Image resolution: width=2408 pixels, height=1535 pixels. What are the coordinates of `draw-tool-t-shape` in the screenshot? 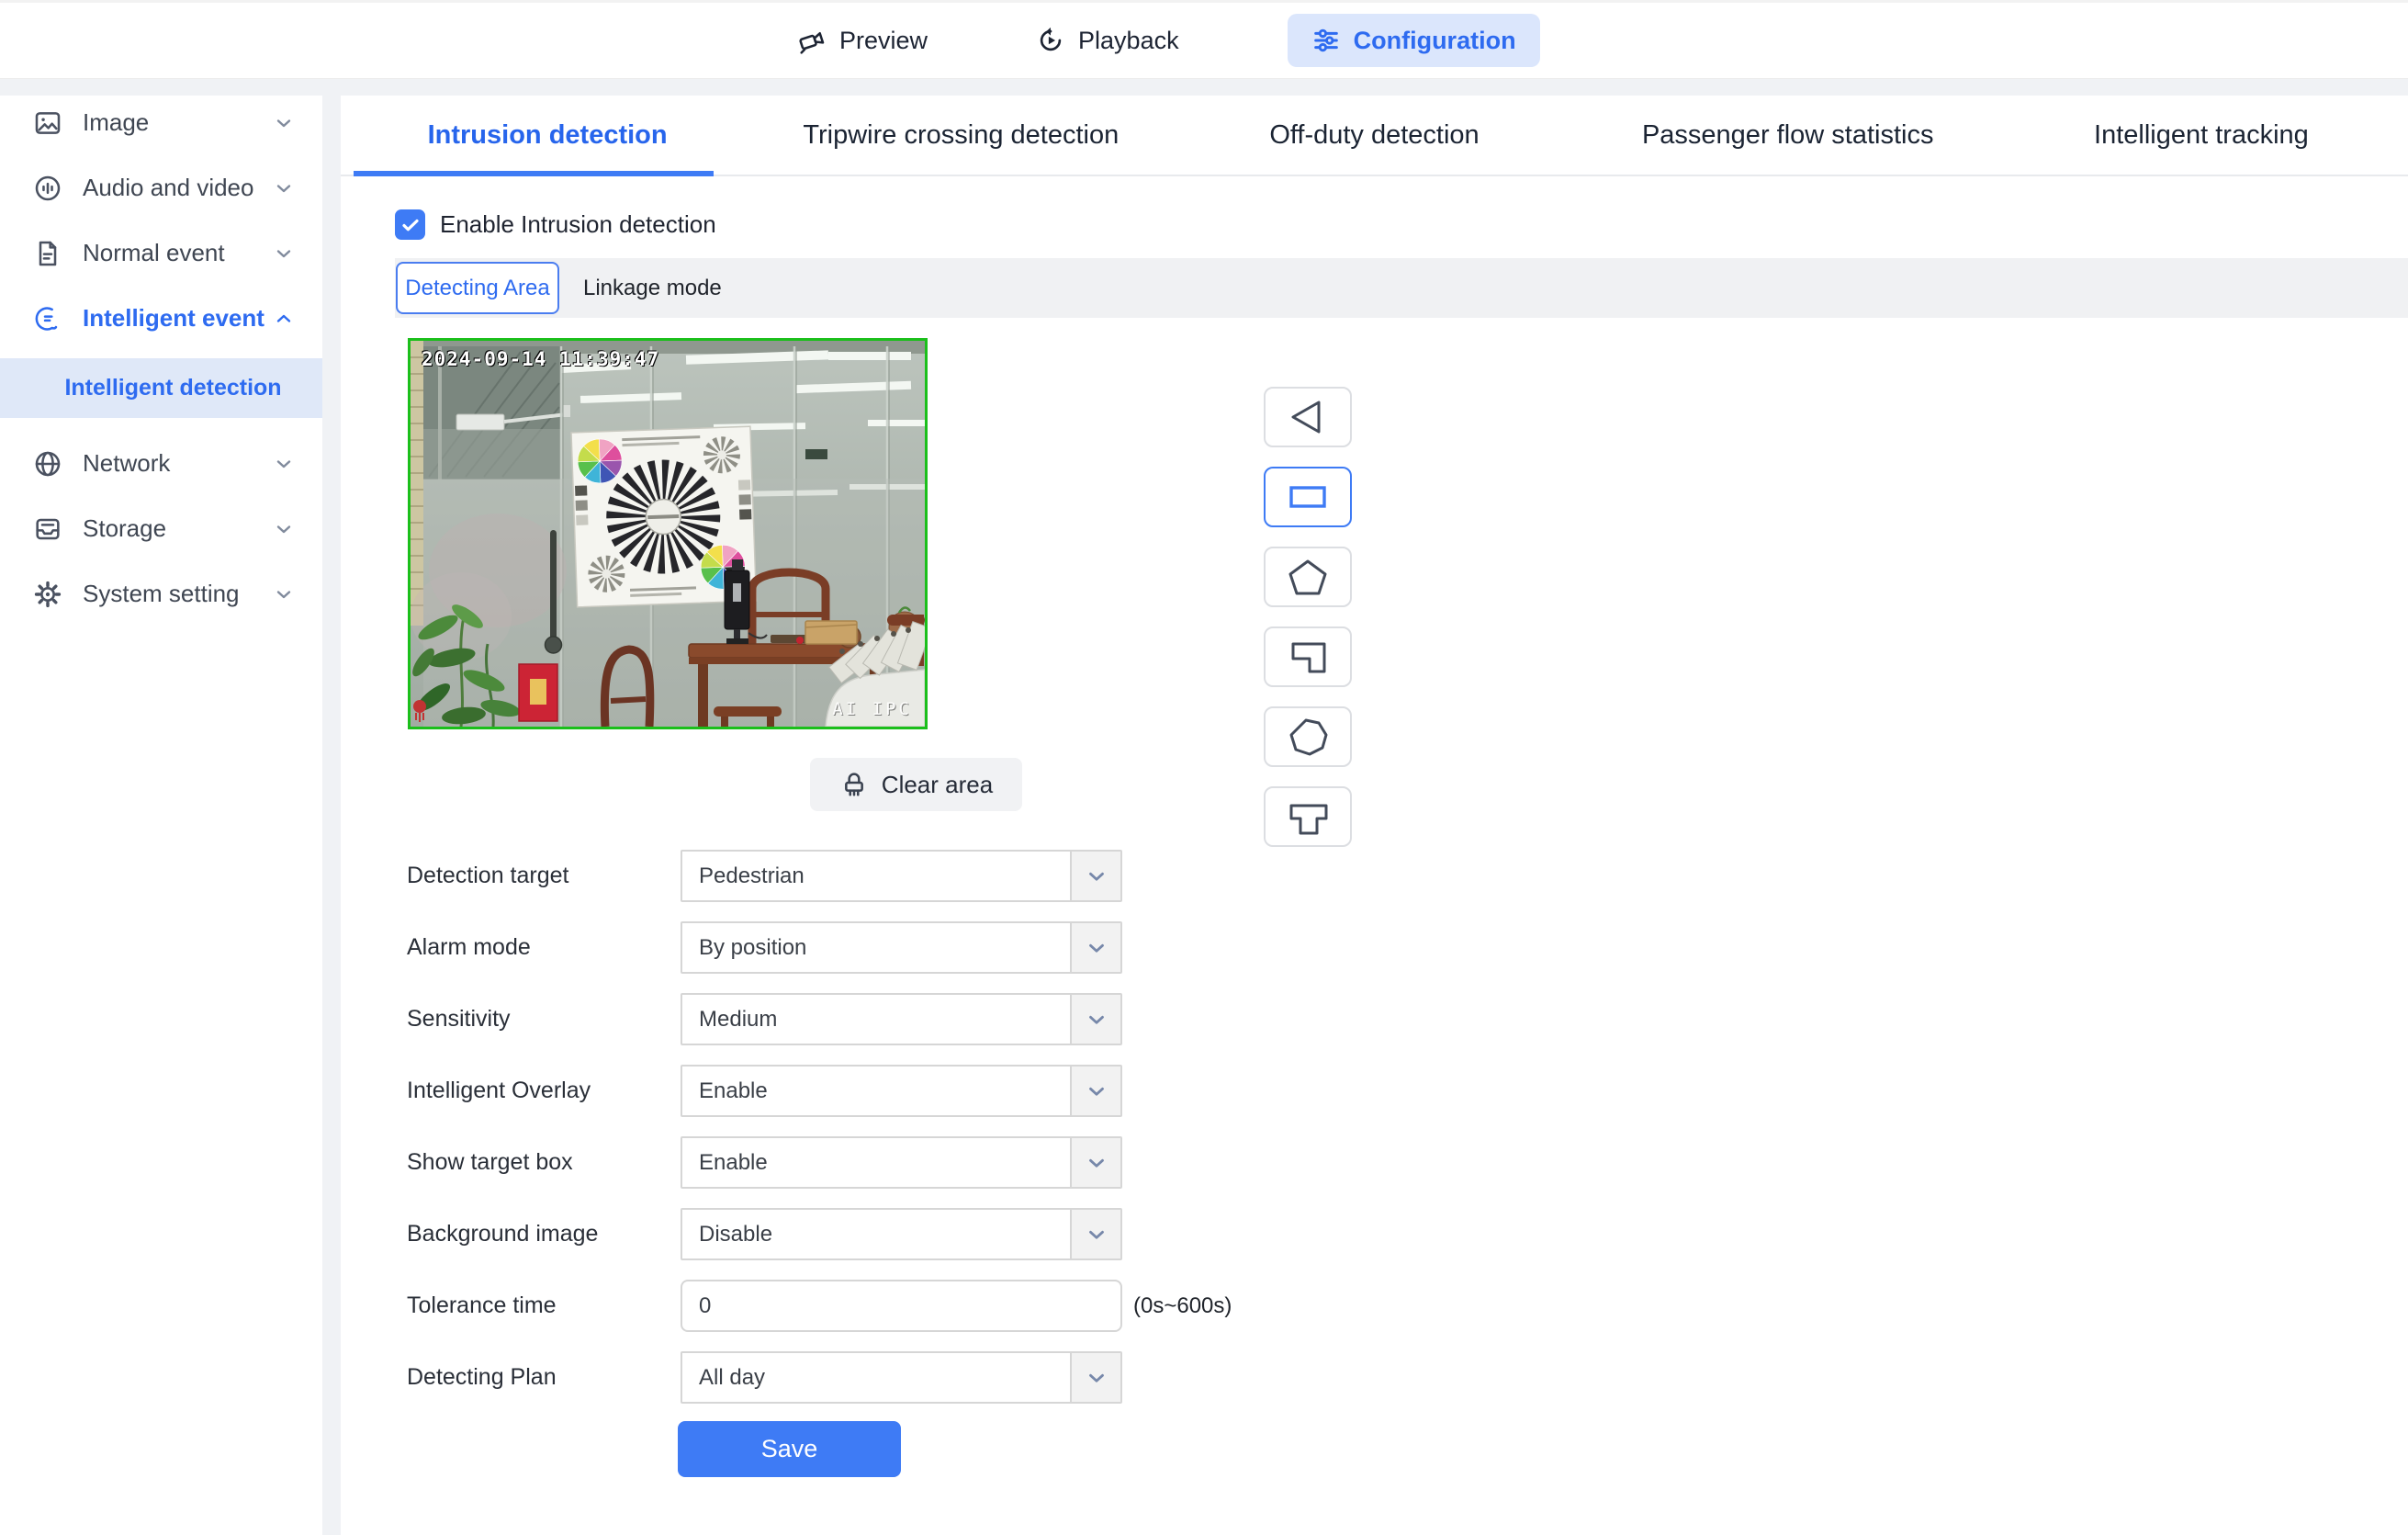 It's located at (1308, 816).